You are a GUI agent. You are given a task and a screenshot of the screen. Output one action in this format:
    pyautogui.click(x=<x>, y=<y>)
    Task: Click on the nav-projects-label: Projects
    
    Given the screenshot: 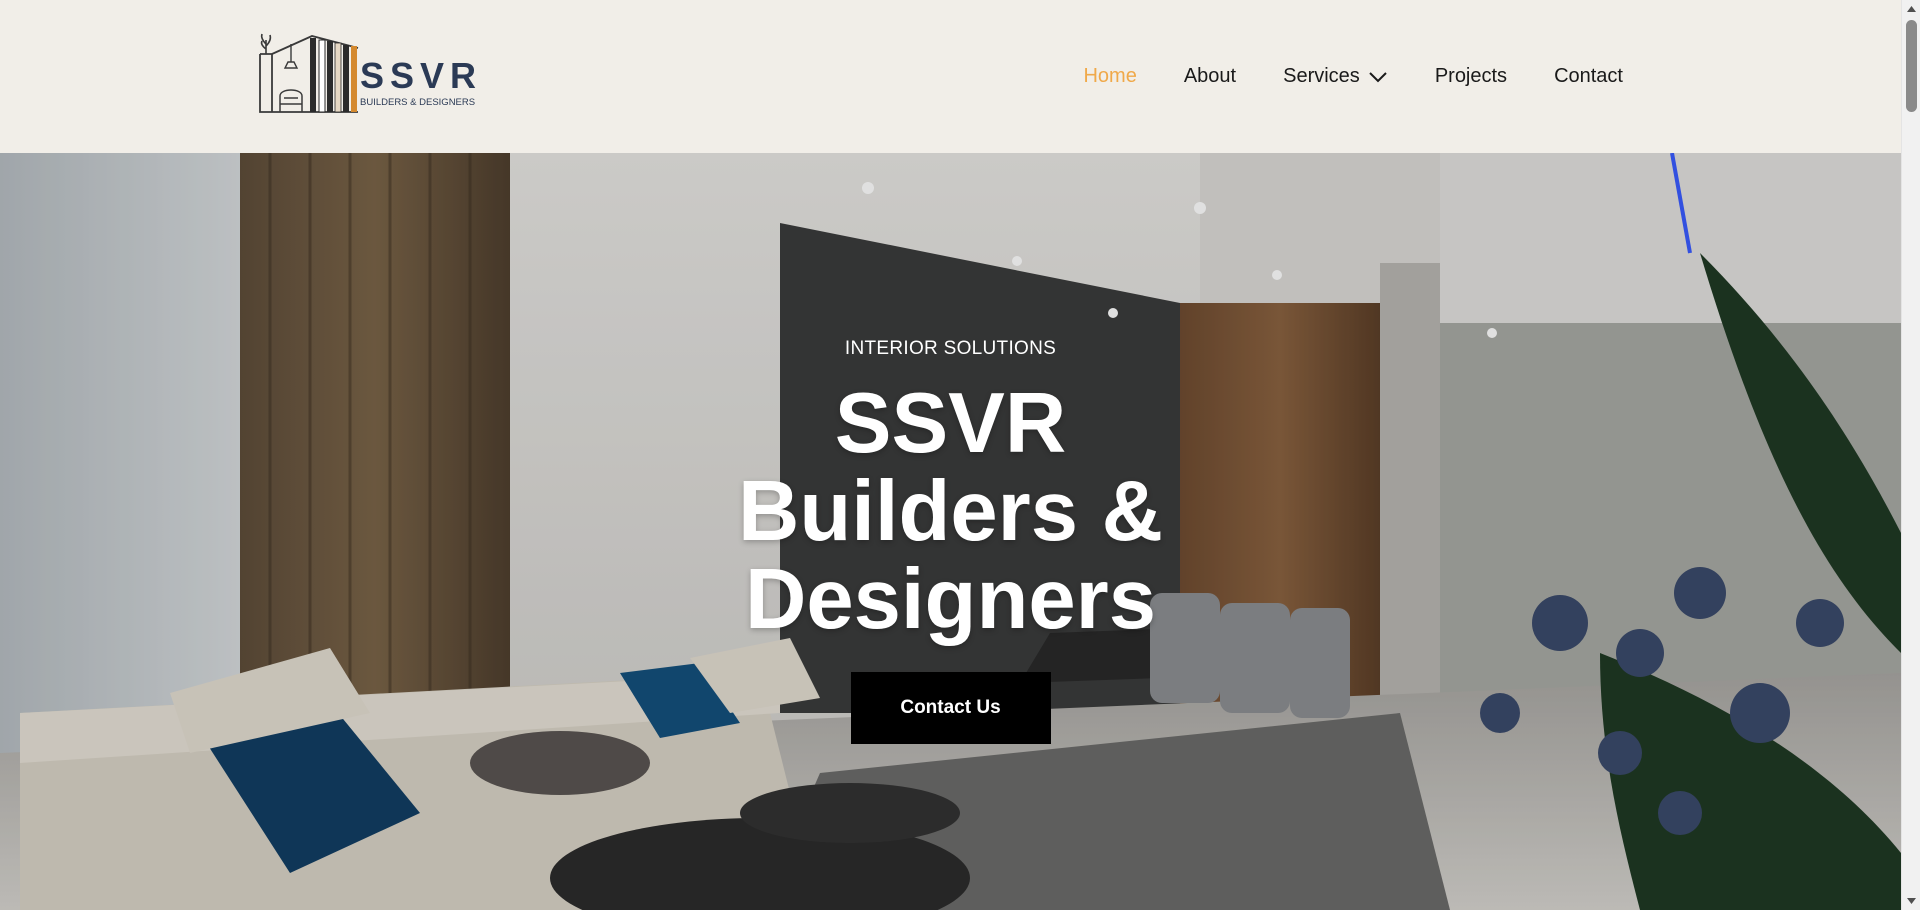 What is the action you would take?
    pyautogui.click(x=1471, y=76)
    